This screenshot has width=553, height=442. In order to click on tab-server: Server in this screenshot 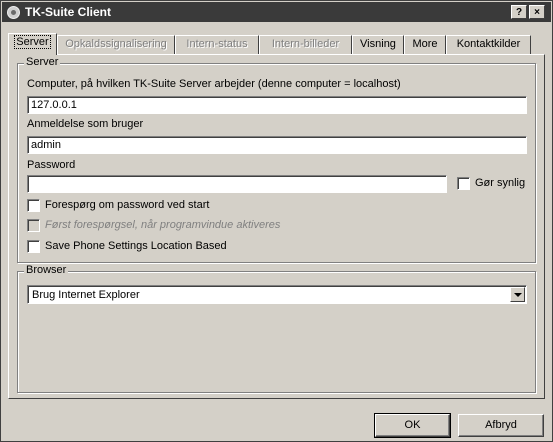, I will do `click(32, 44)`.